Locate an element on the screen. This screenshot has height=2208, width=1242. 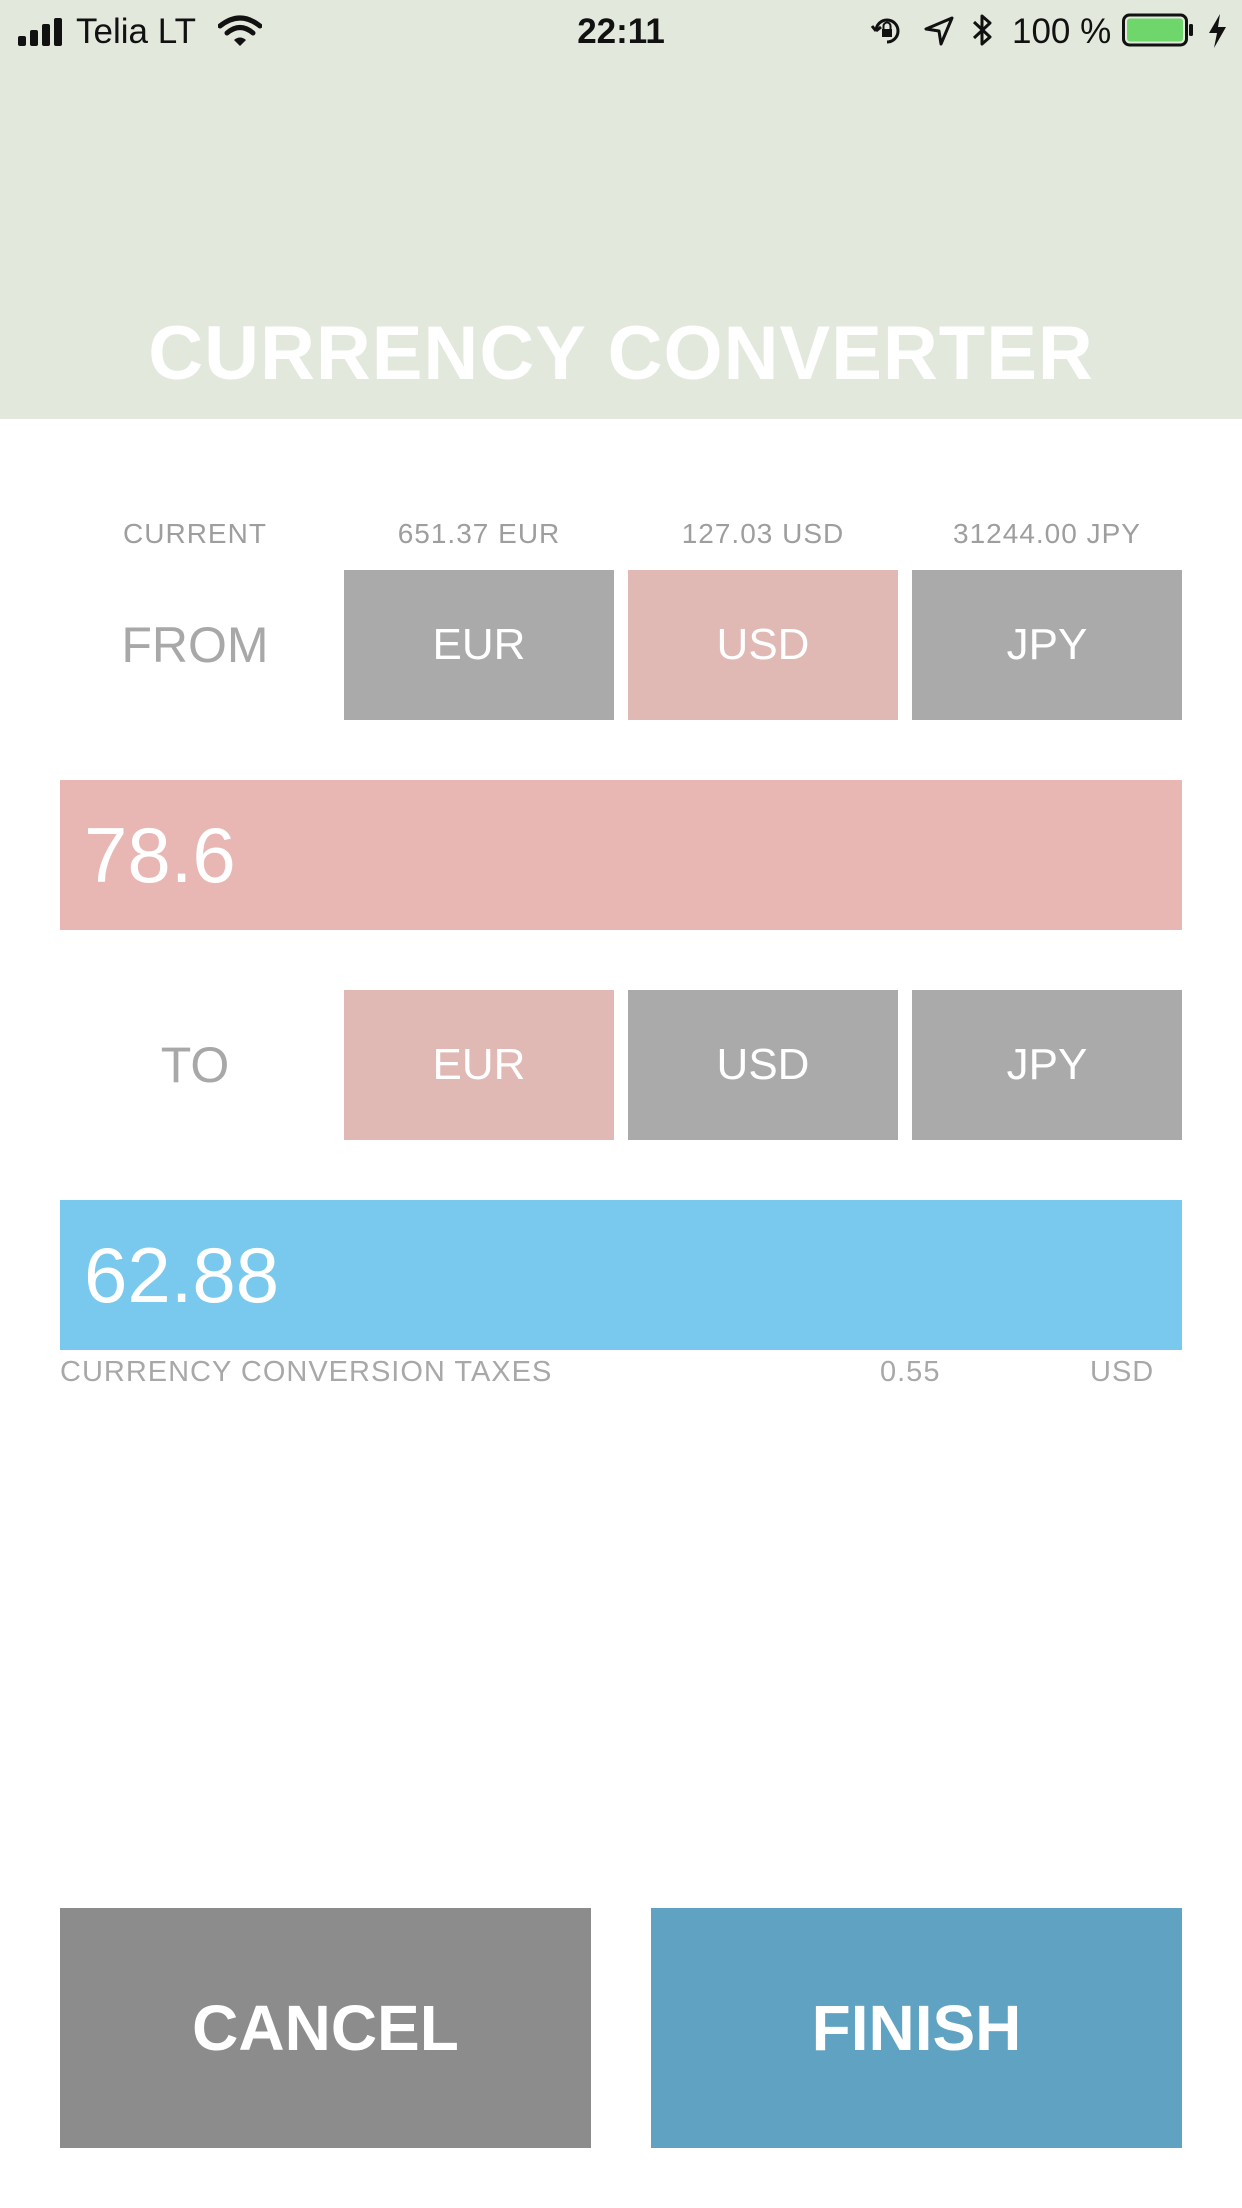
from-label: FROM is located at coordinates (195, 645).